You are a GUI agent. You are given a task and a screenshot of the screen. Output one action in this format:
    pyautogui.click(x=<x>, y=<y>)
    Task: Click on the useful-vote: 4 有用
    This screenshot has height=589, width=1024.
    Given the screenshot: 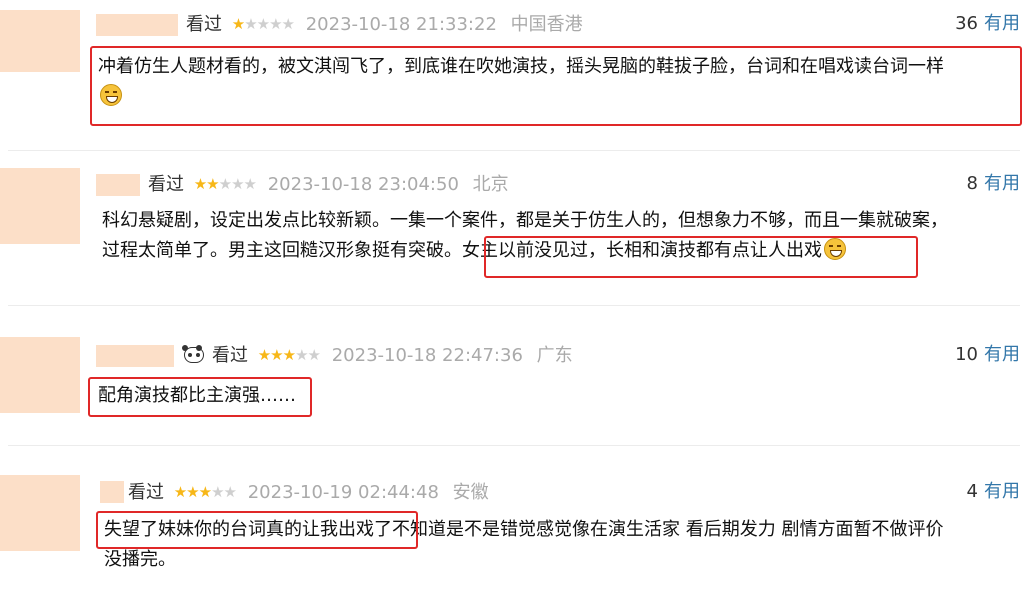 What is the action you would take?
    pyautogui.click(x=993, y=492)
    